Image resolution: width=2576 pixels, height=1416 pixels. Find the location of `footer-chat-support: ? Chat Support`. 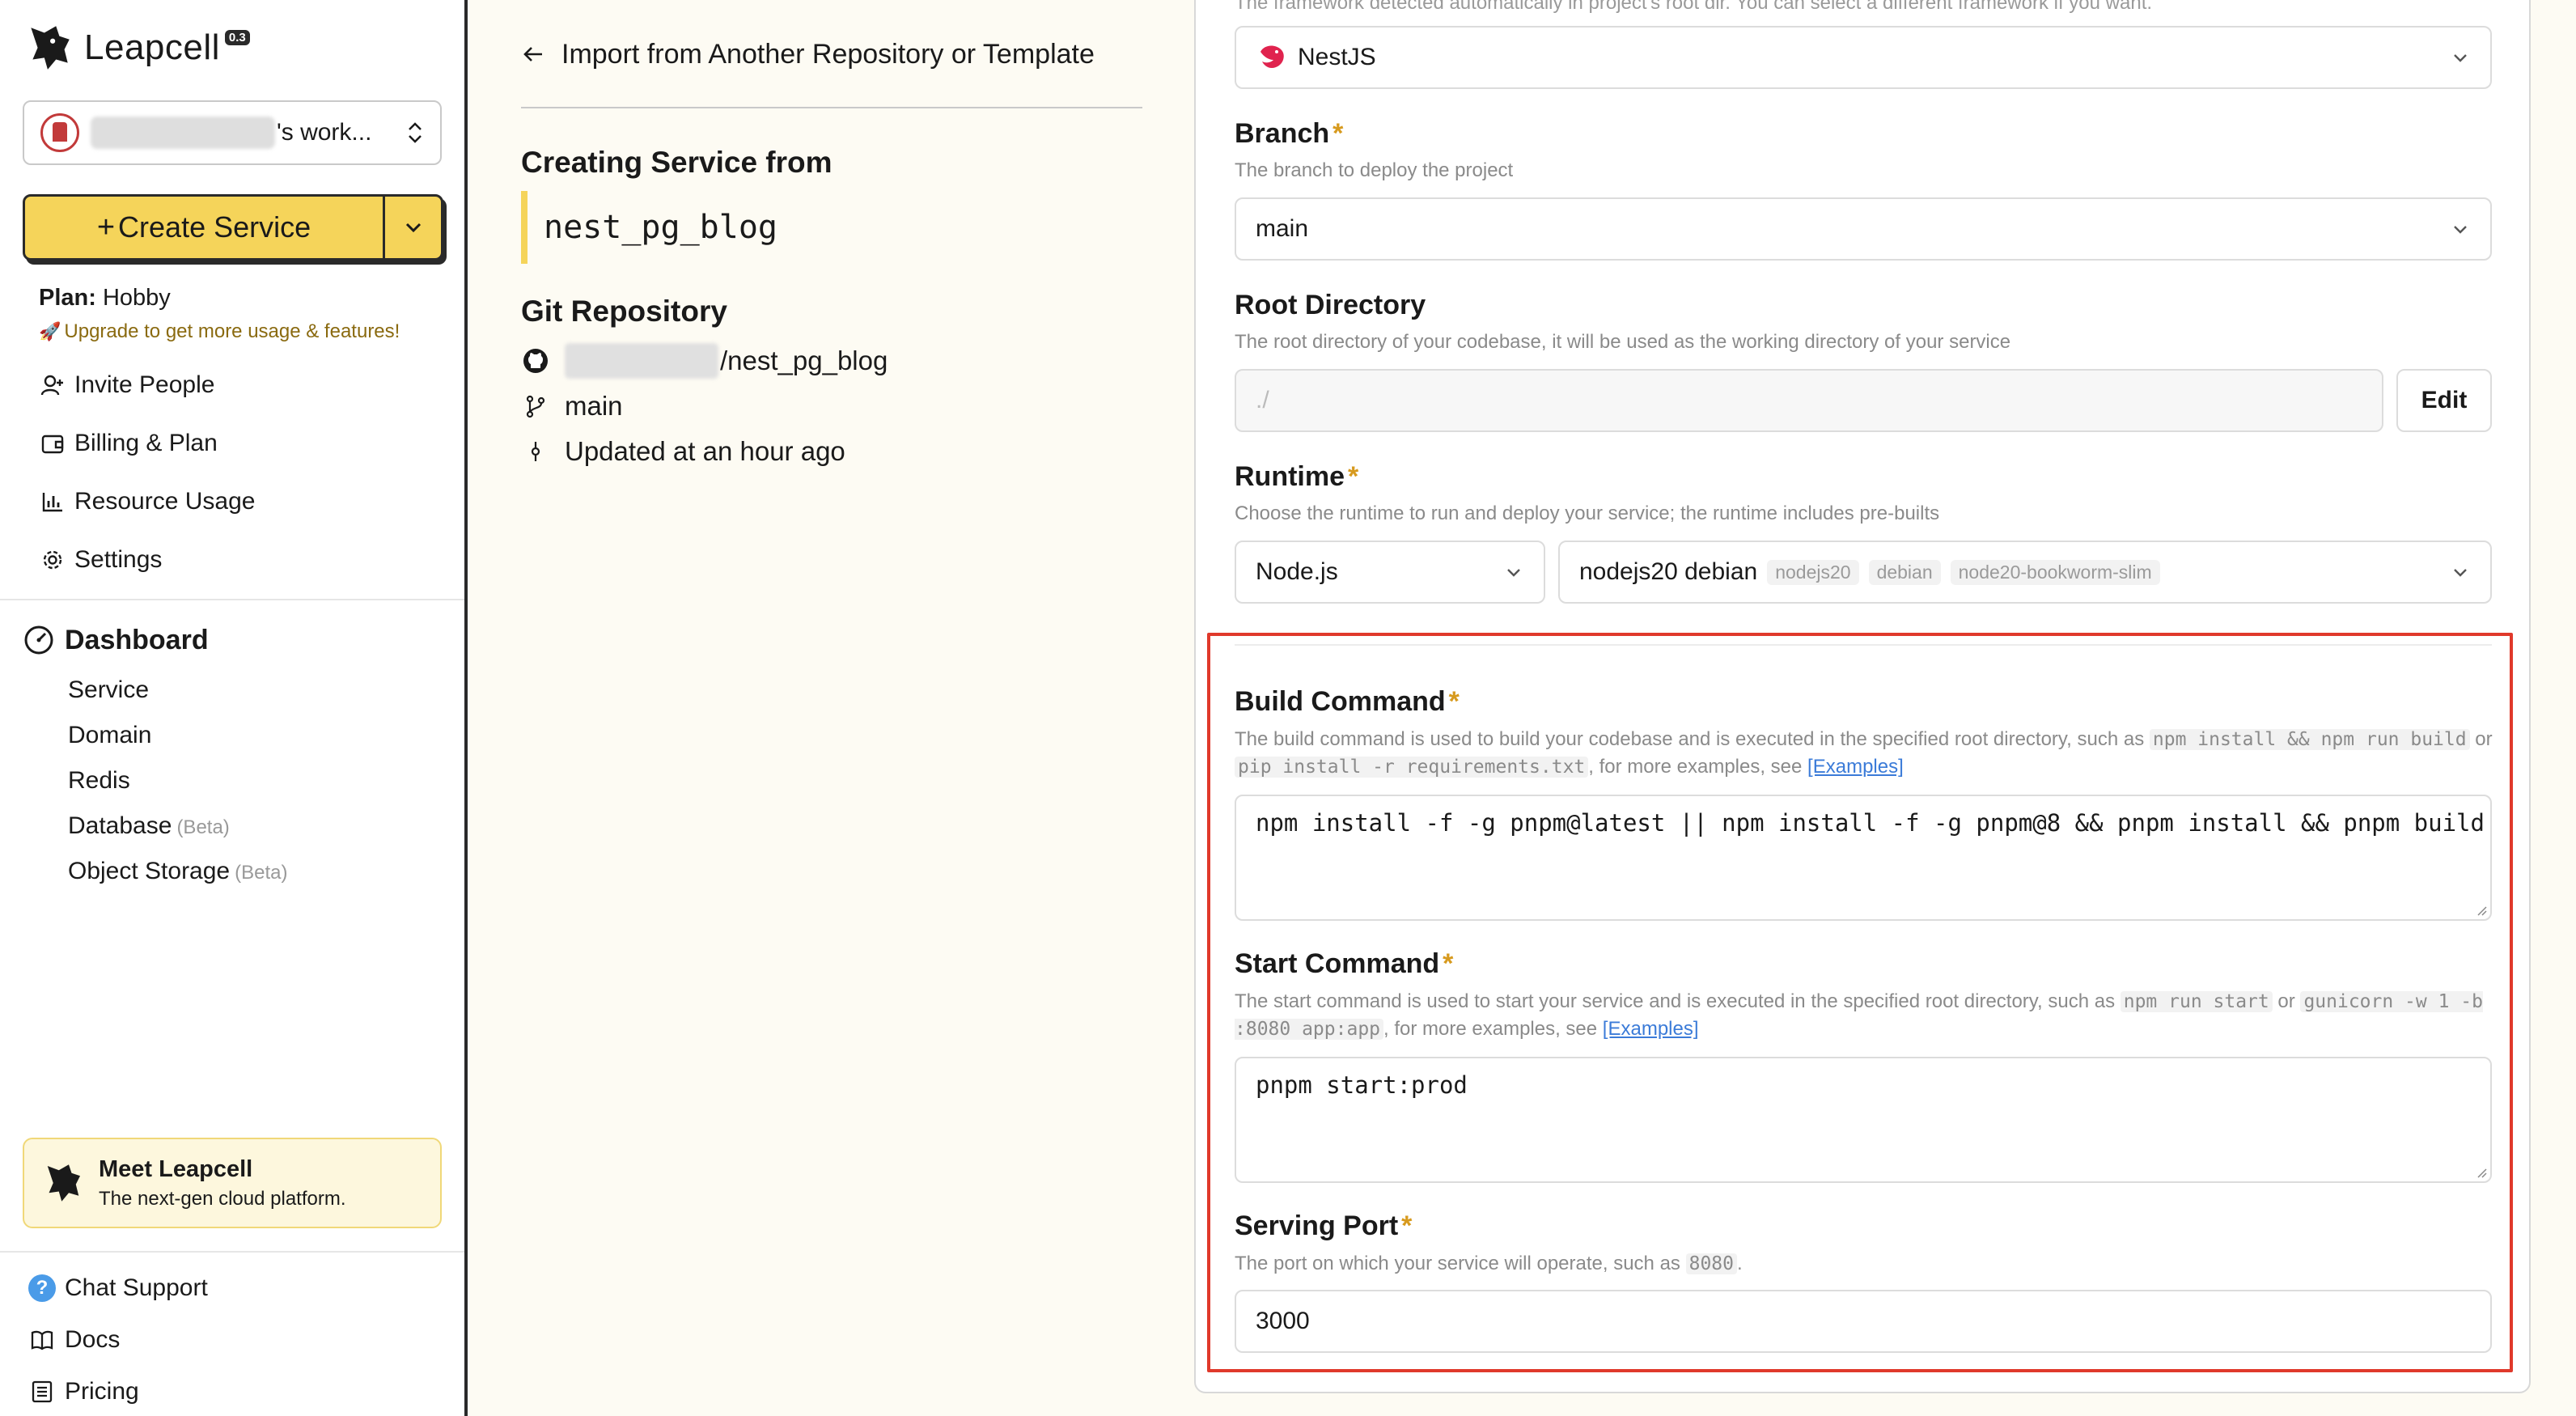

footer-chat-support: ? Chat Support is located at coordinates (118, 1288).